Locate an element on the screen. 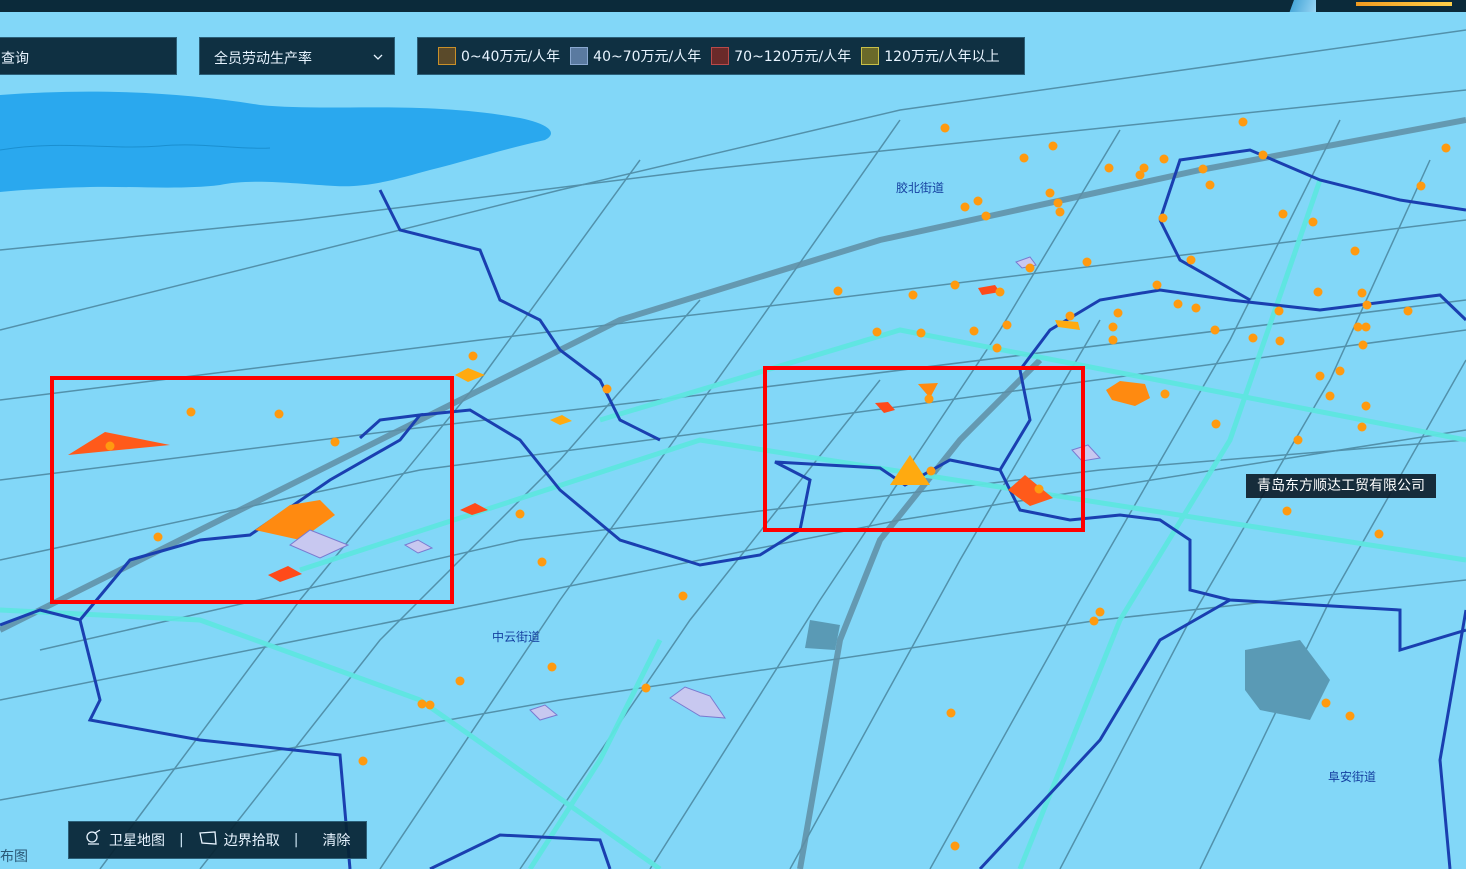 The image size is (1466, 869). boundary-pick-button: 边界拾取 is located at coordinates (239, 840).